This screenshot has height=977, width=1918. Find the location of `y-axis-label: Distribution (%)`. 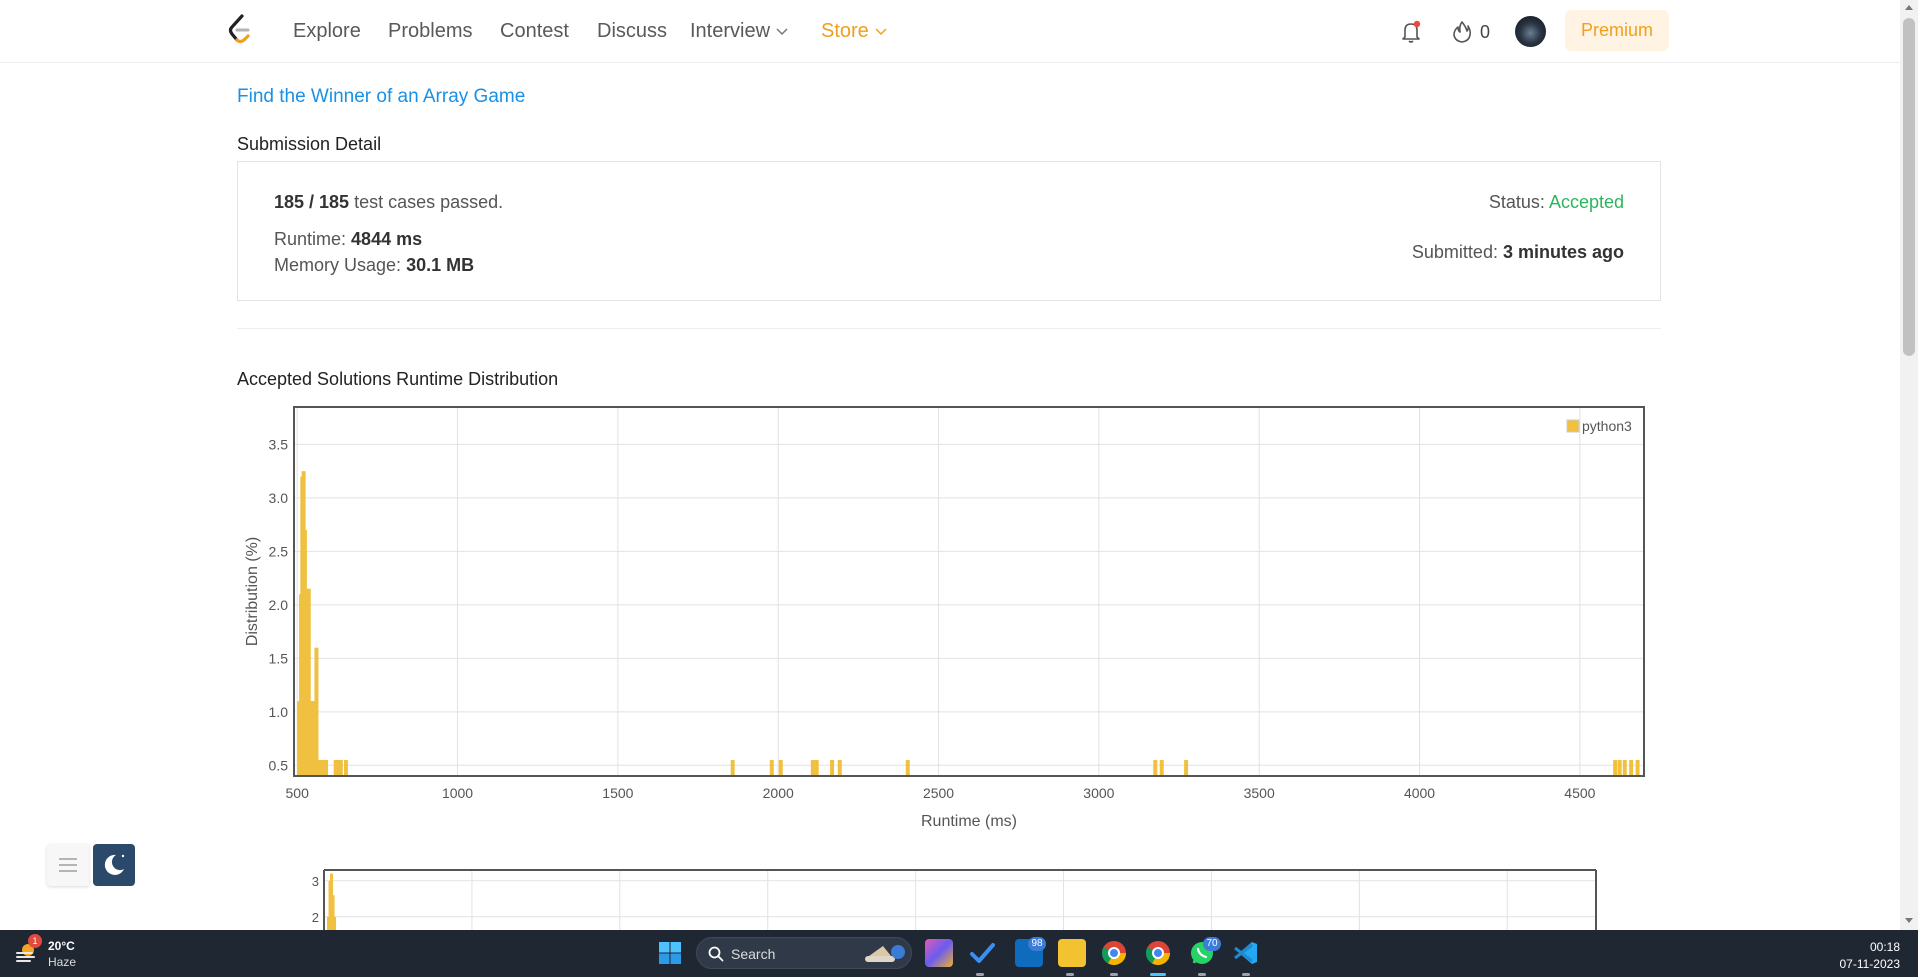

y-axis-label: Distribution (%) is located at coordinates (252, 591).